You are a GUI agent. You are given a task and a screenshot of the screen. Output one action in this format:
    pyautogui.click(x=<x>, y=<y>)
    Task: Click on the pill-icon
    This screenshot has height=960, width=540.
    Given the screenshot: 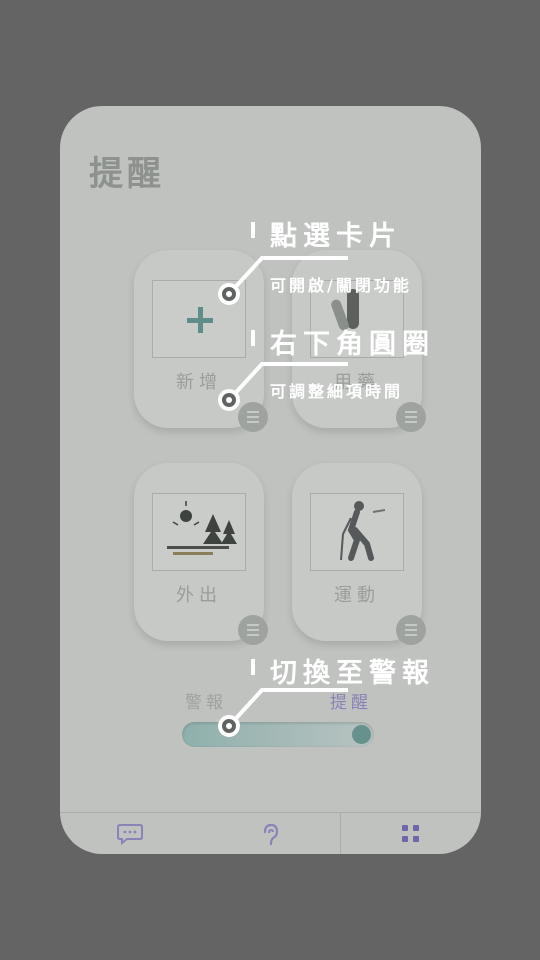 What is the action you would take?
    pyautogui.click(x=345, y=310)
    